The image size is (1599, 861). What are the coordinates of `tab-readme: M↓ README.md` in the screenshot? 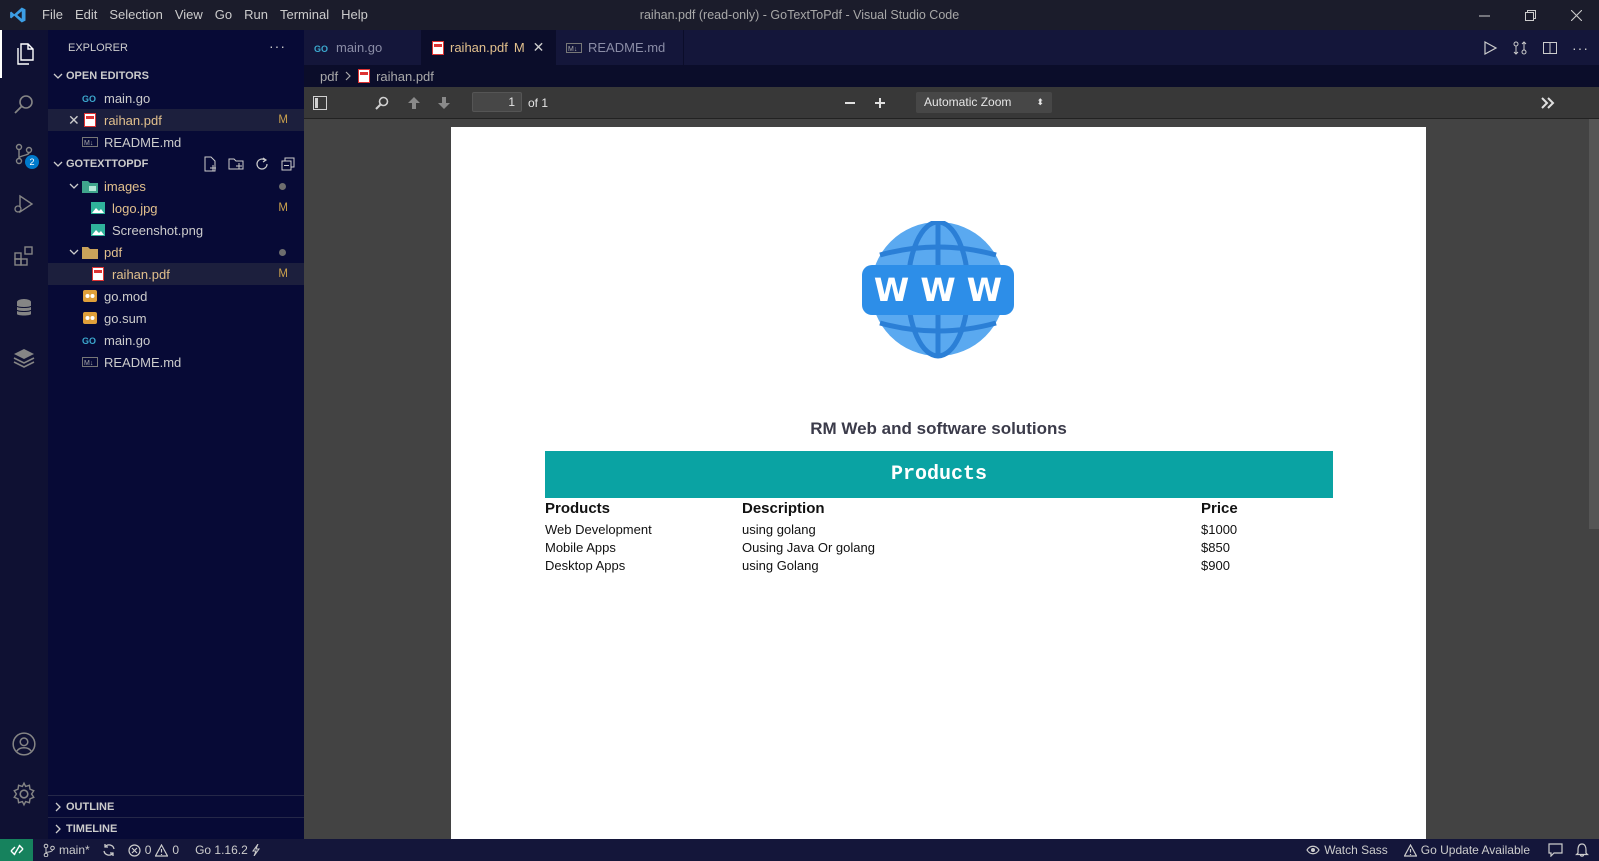 It's located at (620, 47).